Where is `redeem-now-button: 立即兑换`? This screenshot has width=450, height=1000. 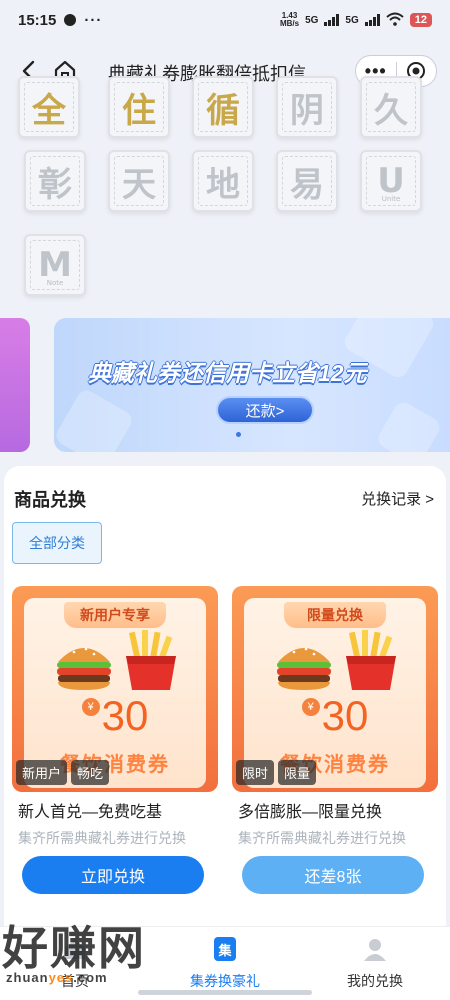
redeem-now-button: 立即兑换 is located at coordinates (113, 875).